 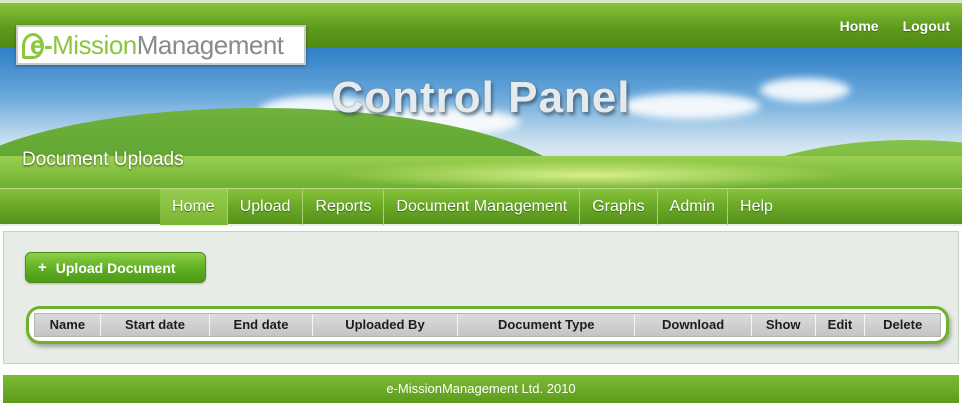 I want to click on column-header-download: Download, so click(x=693, y=325).